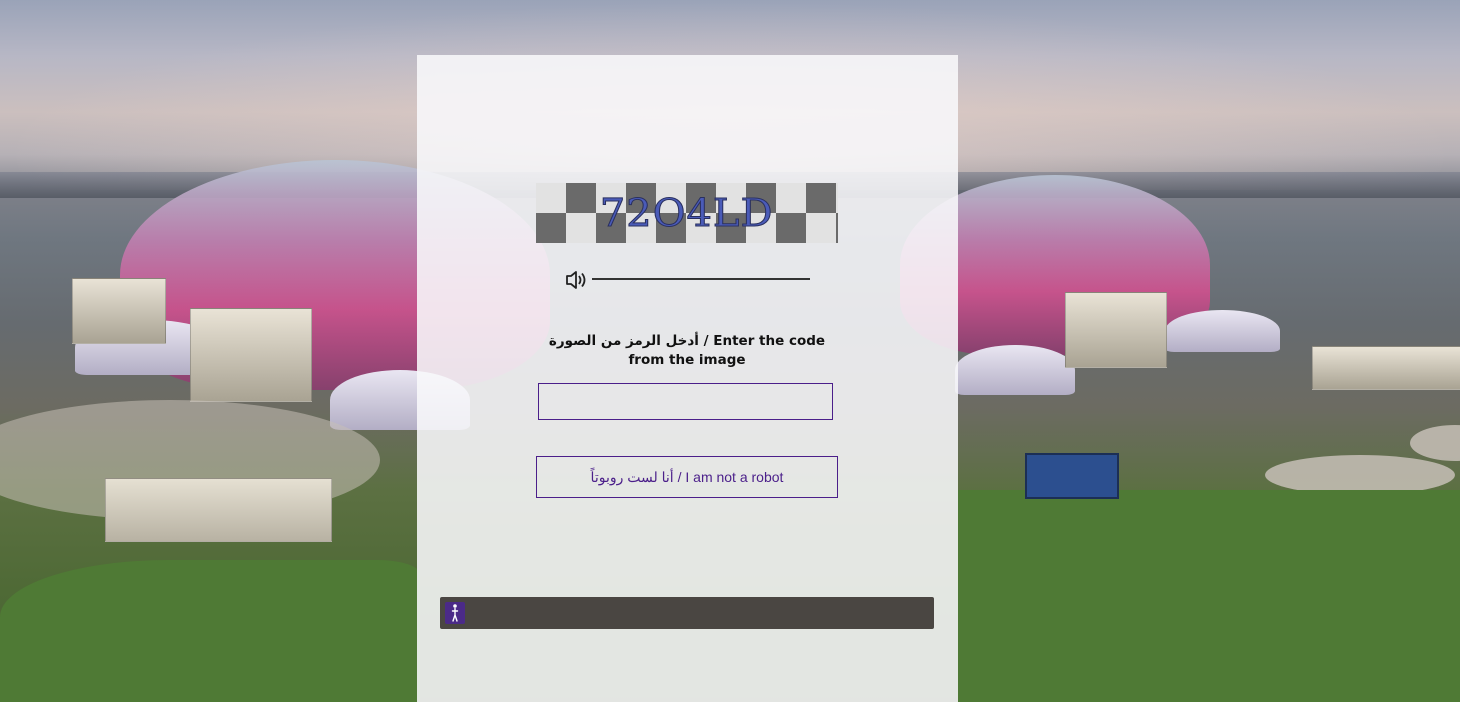 The width and height of the screenshot is (1460, 702). I want to click on accessibility-person-icon, so click(455, 613).